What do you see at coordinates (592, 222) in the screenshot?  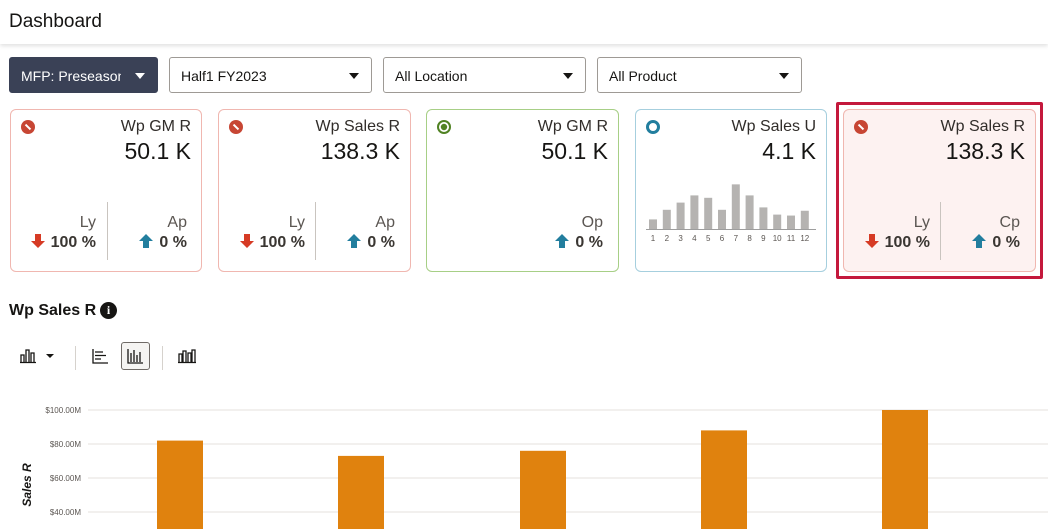 I see `comparison-label: Op` at bounding box center [592, 222].